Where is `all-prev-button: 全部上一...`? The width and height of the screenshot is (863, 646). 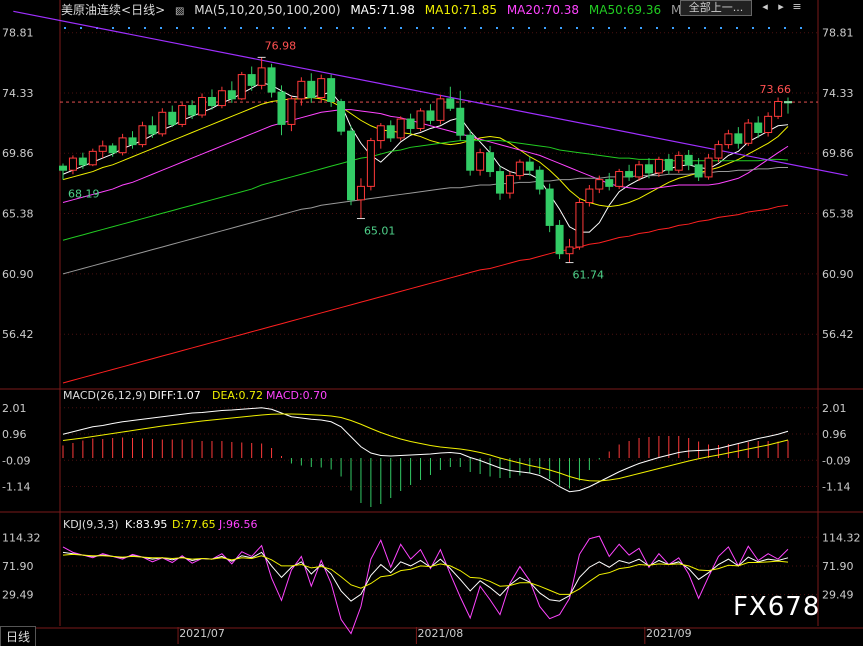
all-prev-button: 全部上一... is located at coordinates (716, 8).